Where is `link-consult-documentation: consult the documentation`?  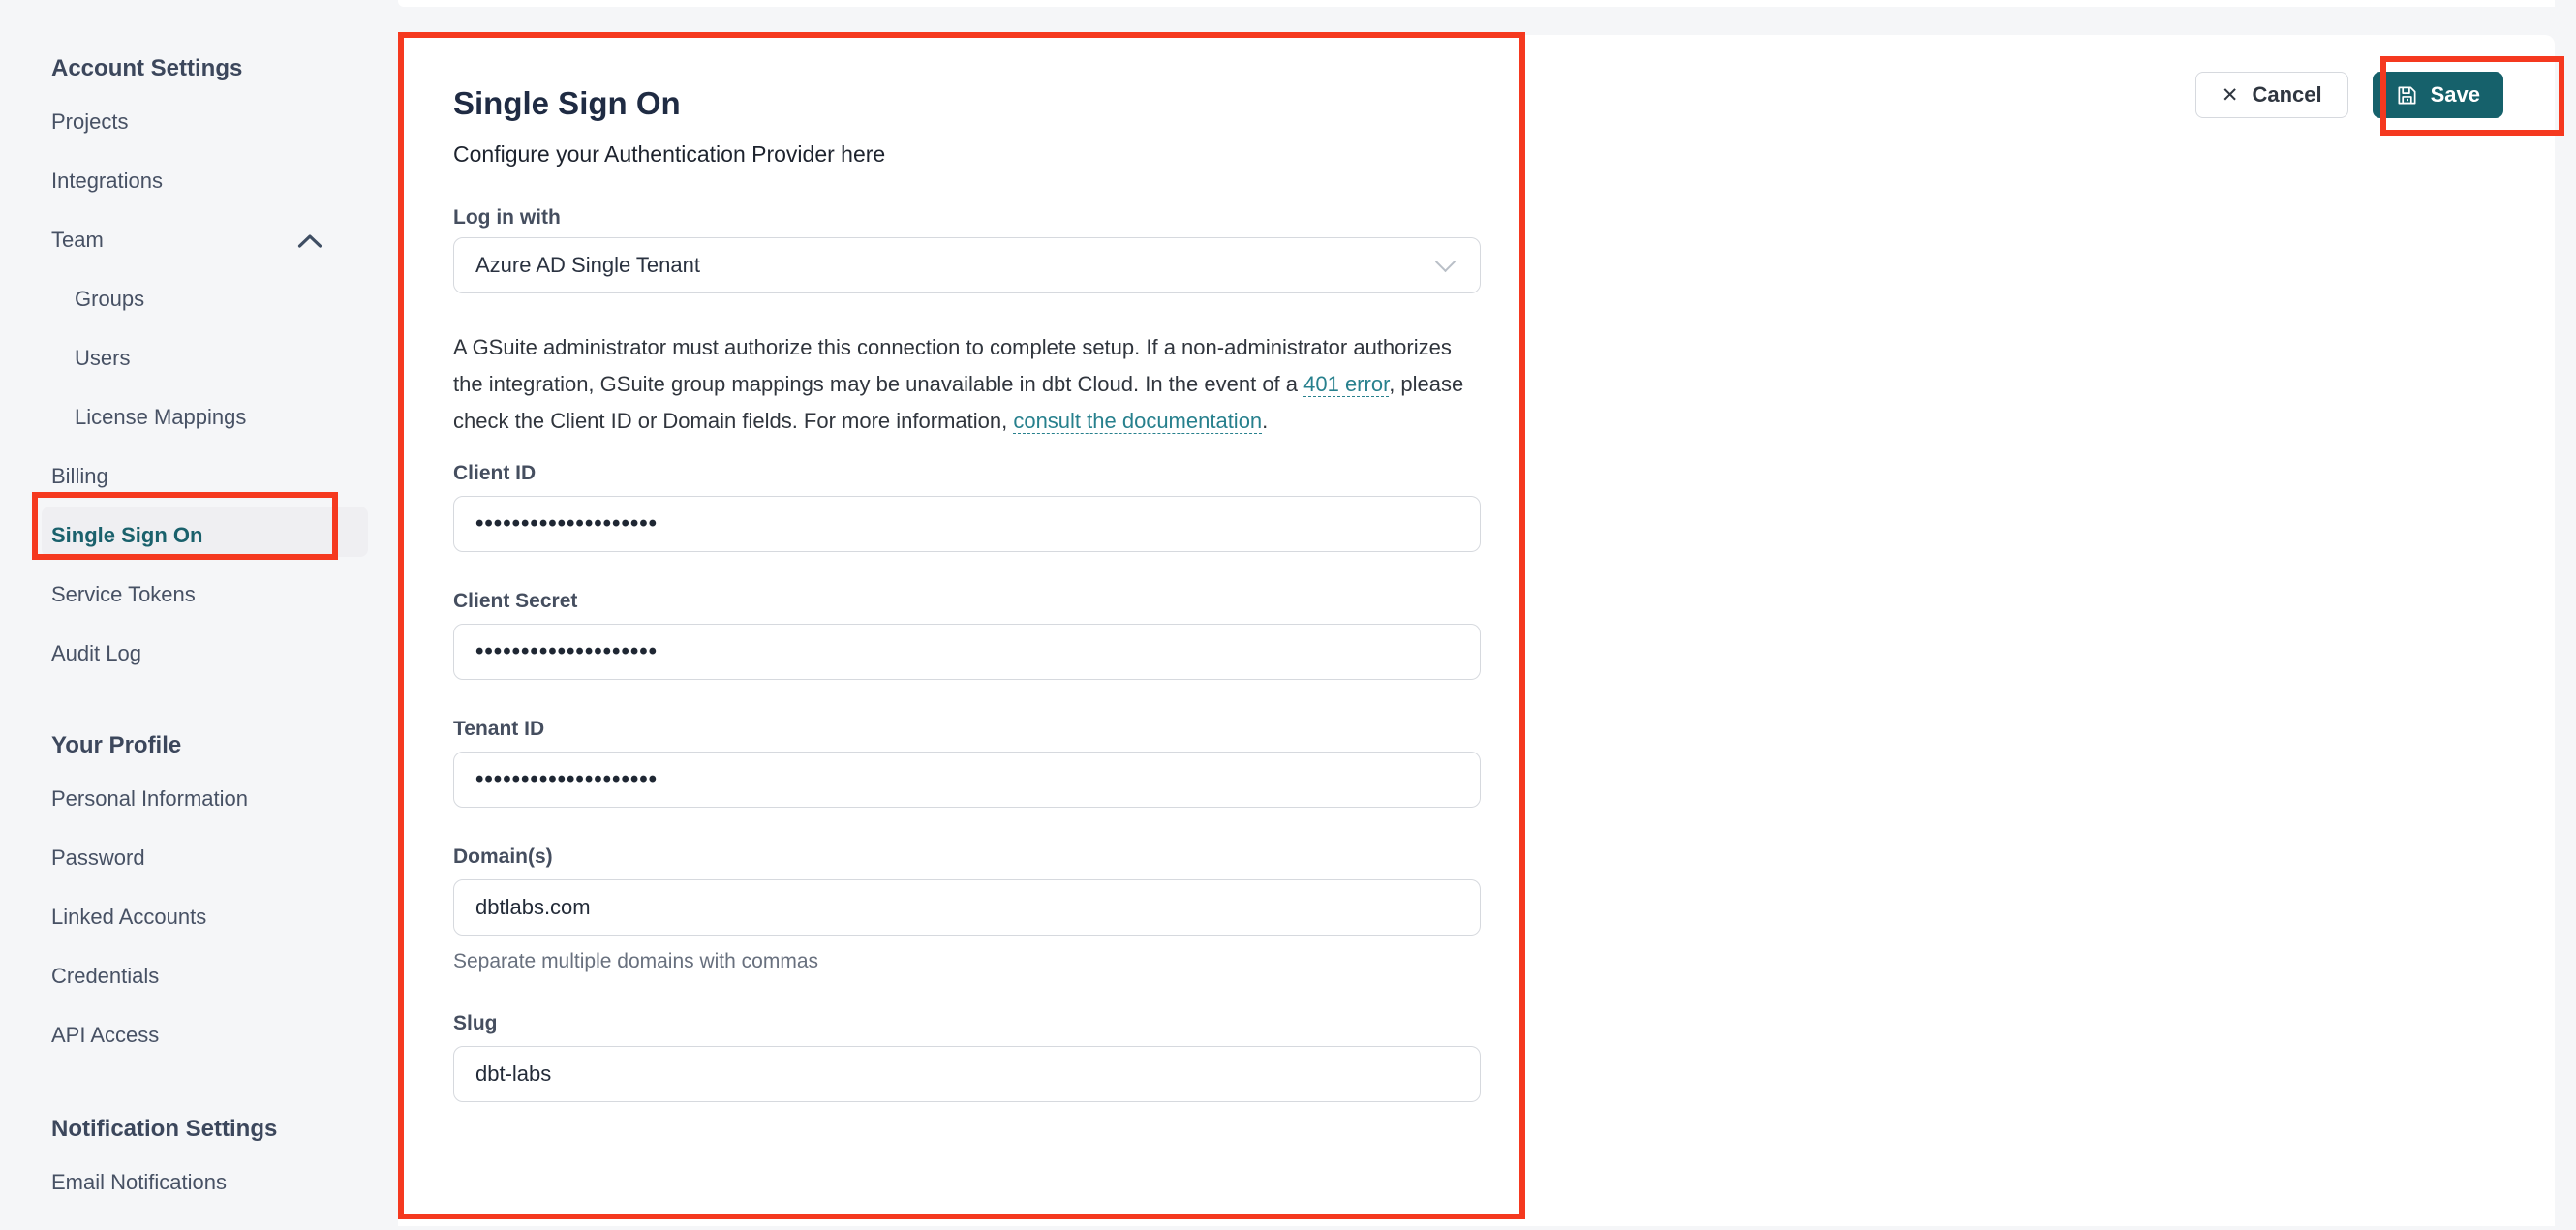 link-consult-documentation: consult the documentation is located at coordinates (1137, 421).